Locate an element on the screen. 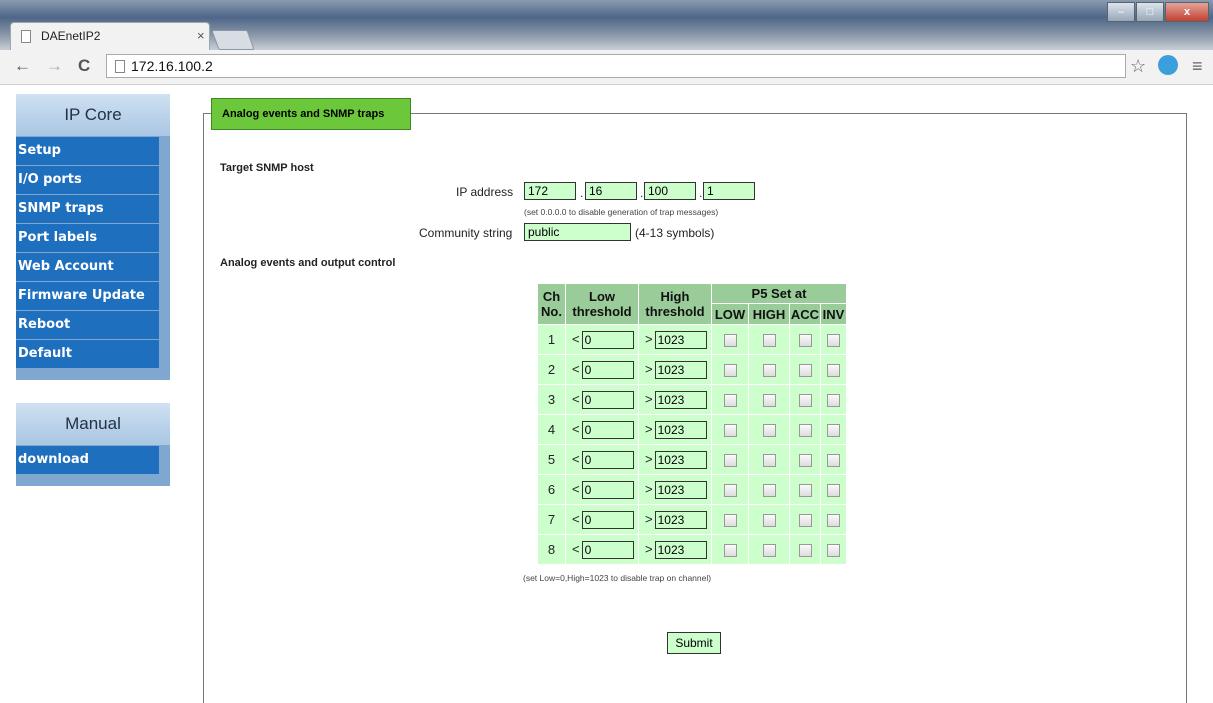 The image size is (1213, 703). table-row: 4 < > is located at coordinates (692, 429).